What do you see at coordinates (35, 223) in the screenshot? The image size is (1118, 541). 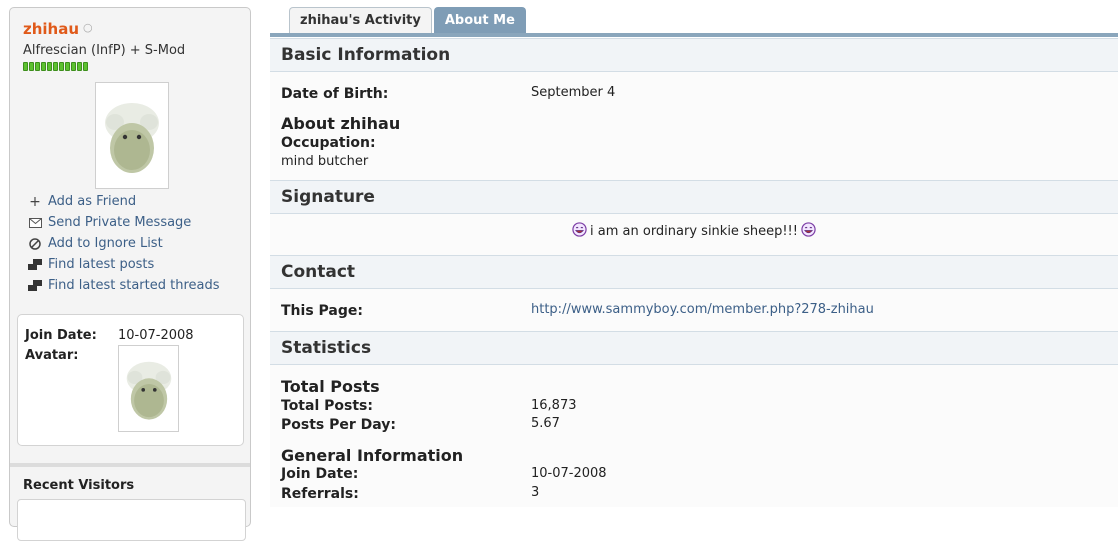 I see `envelope-icon` at bounding box center [35, 223].